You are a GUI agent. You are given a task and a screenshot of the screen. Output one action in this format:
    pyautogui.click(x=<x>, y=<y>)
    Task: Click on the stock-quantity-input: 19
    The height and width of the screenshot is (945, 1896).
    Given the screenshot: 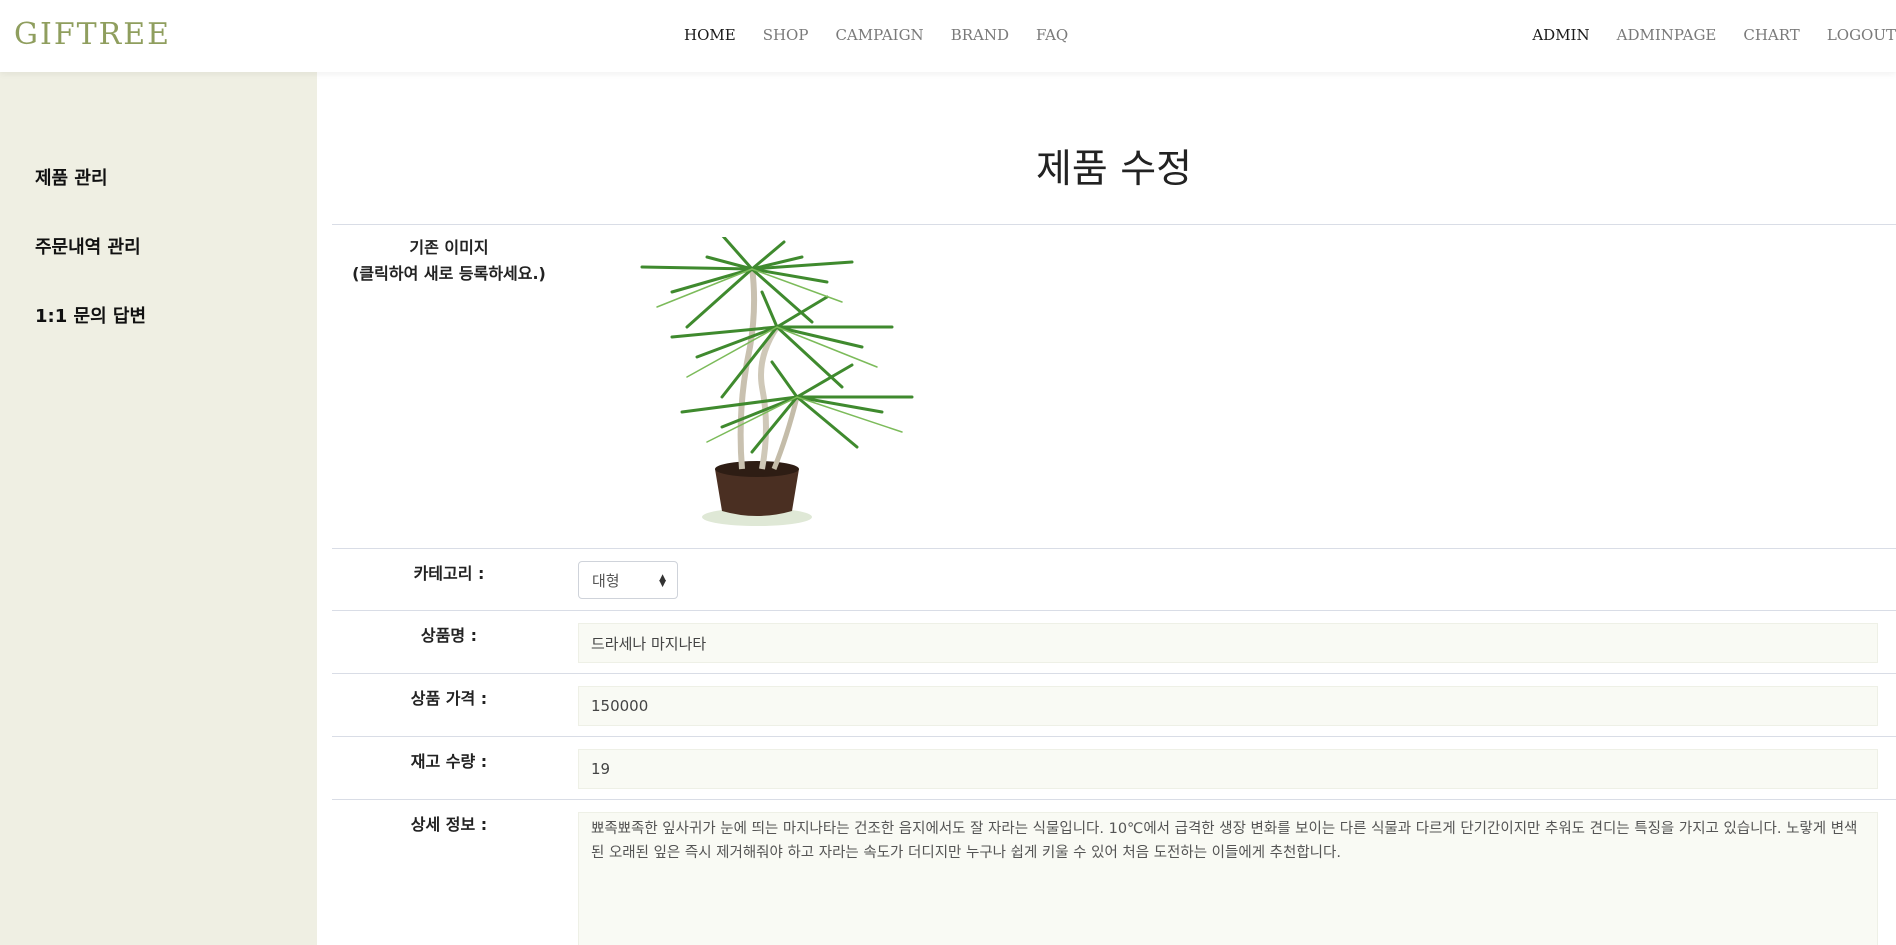 What is the action you would take?
    pyautogui.click(x=1228, y=769)
    